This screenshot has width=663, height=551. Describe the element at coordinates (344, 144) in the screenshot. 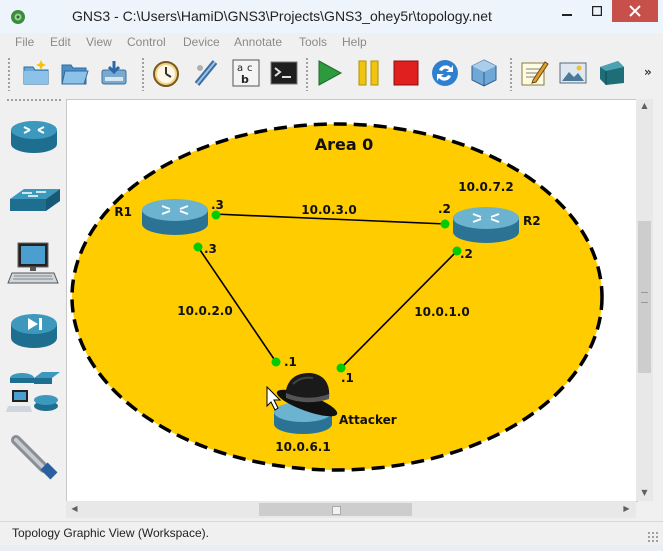

I see `area-label: Area 0` at that location.